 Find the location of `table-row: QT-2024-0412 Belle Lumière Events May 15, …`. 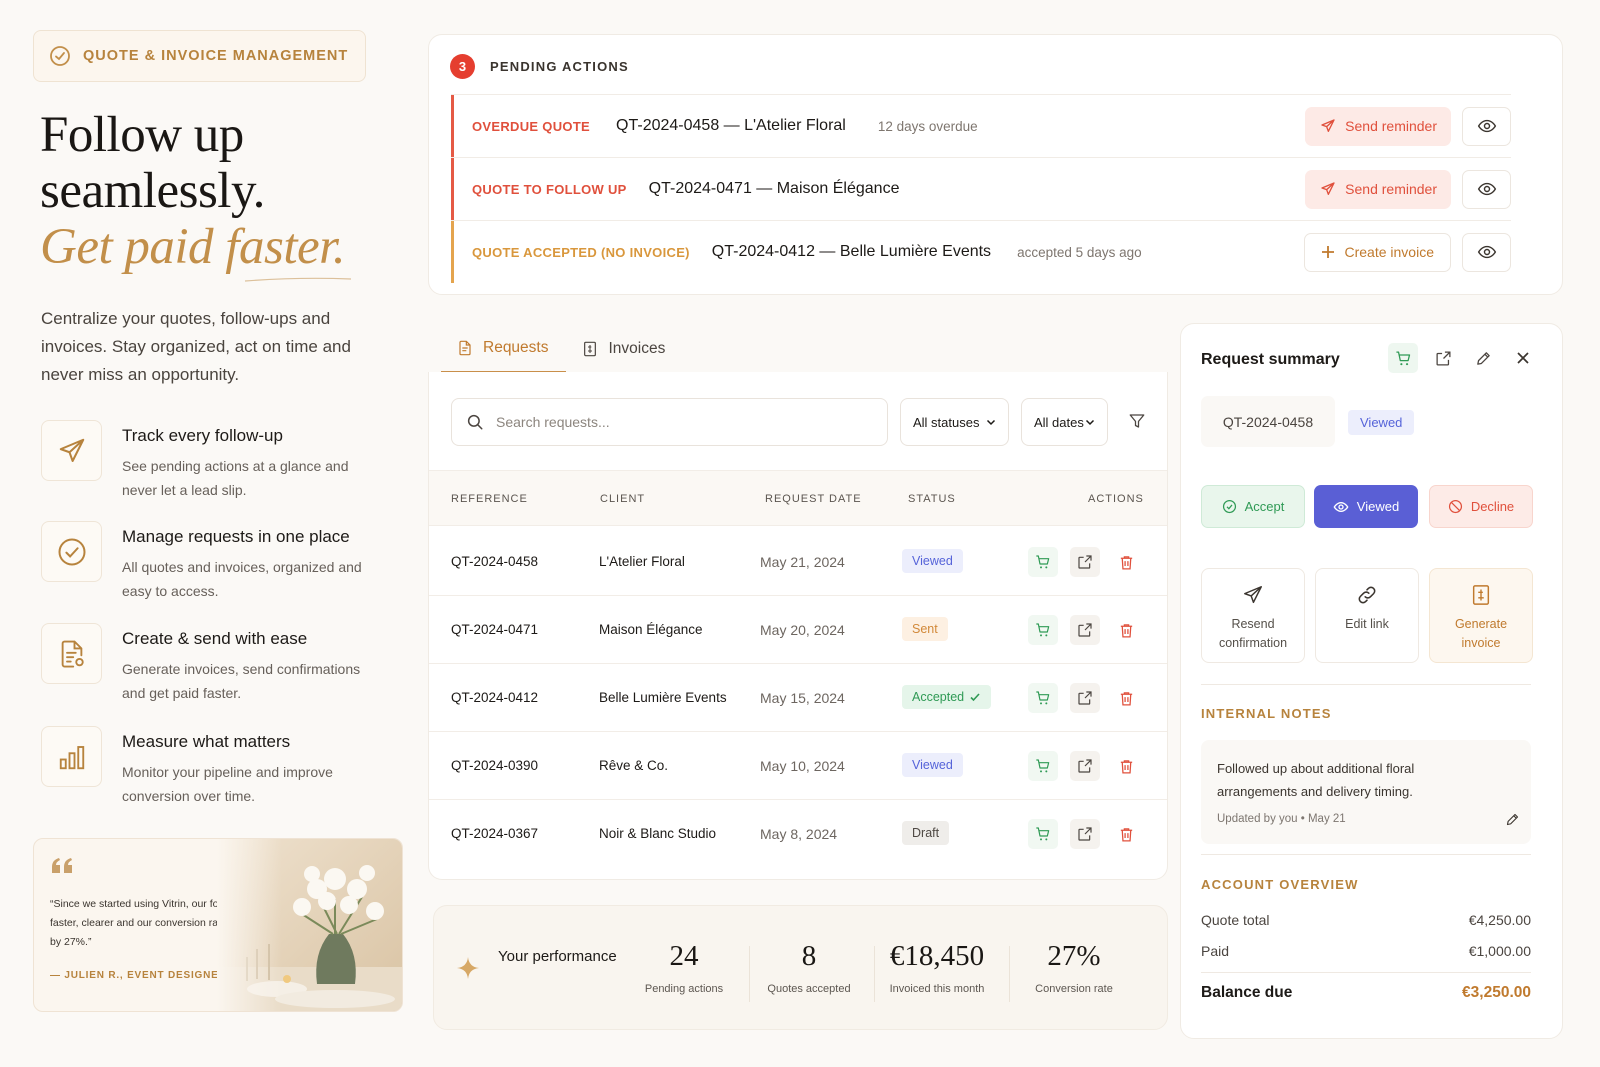

table-row: QT-2024-0412 Belle Lumière Events May 15, … is located at coordinates (798, 697).